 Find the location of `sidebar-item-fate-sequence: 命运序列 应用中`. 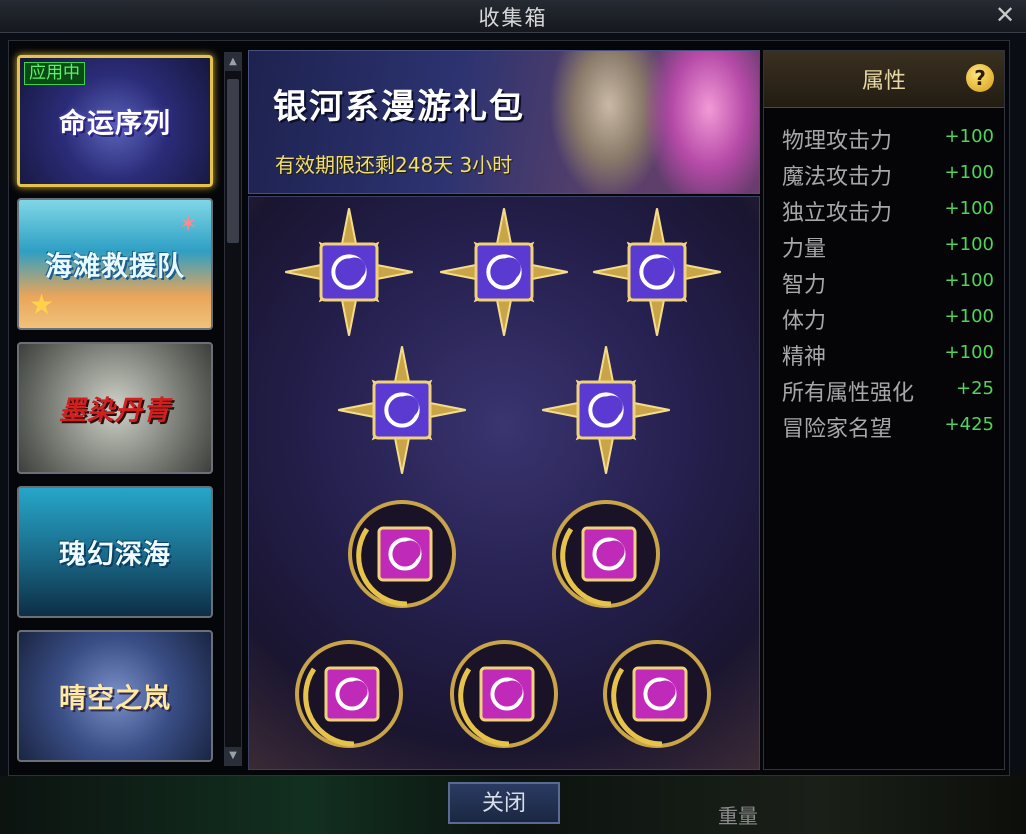

sidebar-item-fate-sequence: 命运序列 应用中 is located at coordinates (115, 121).